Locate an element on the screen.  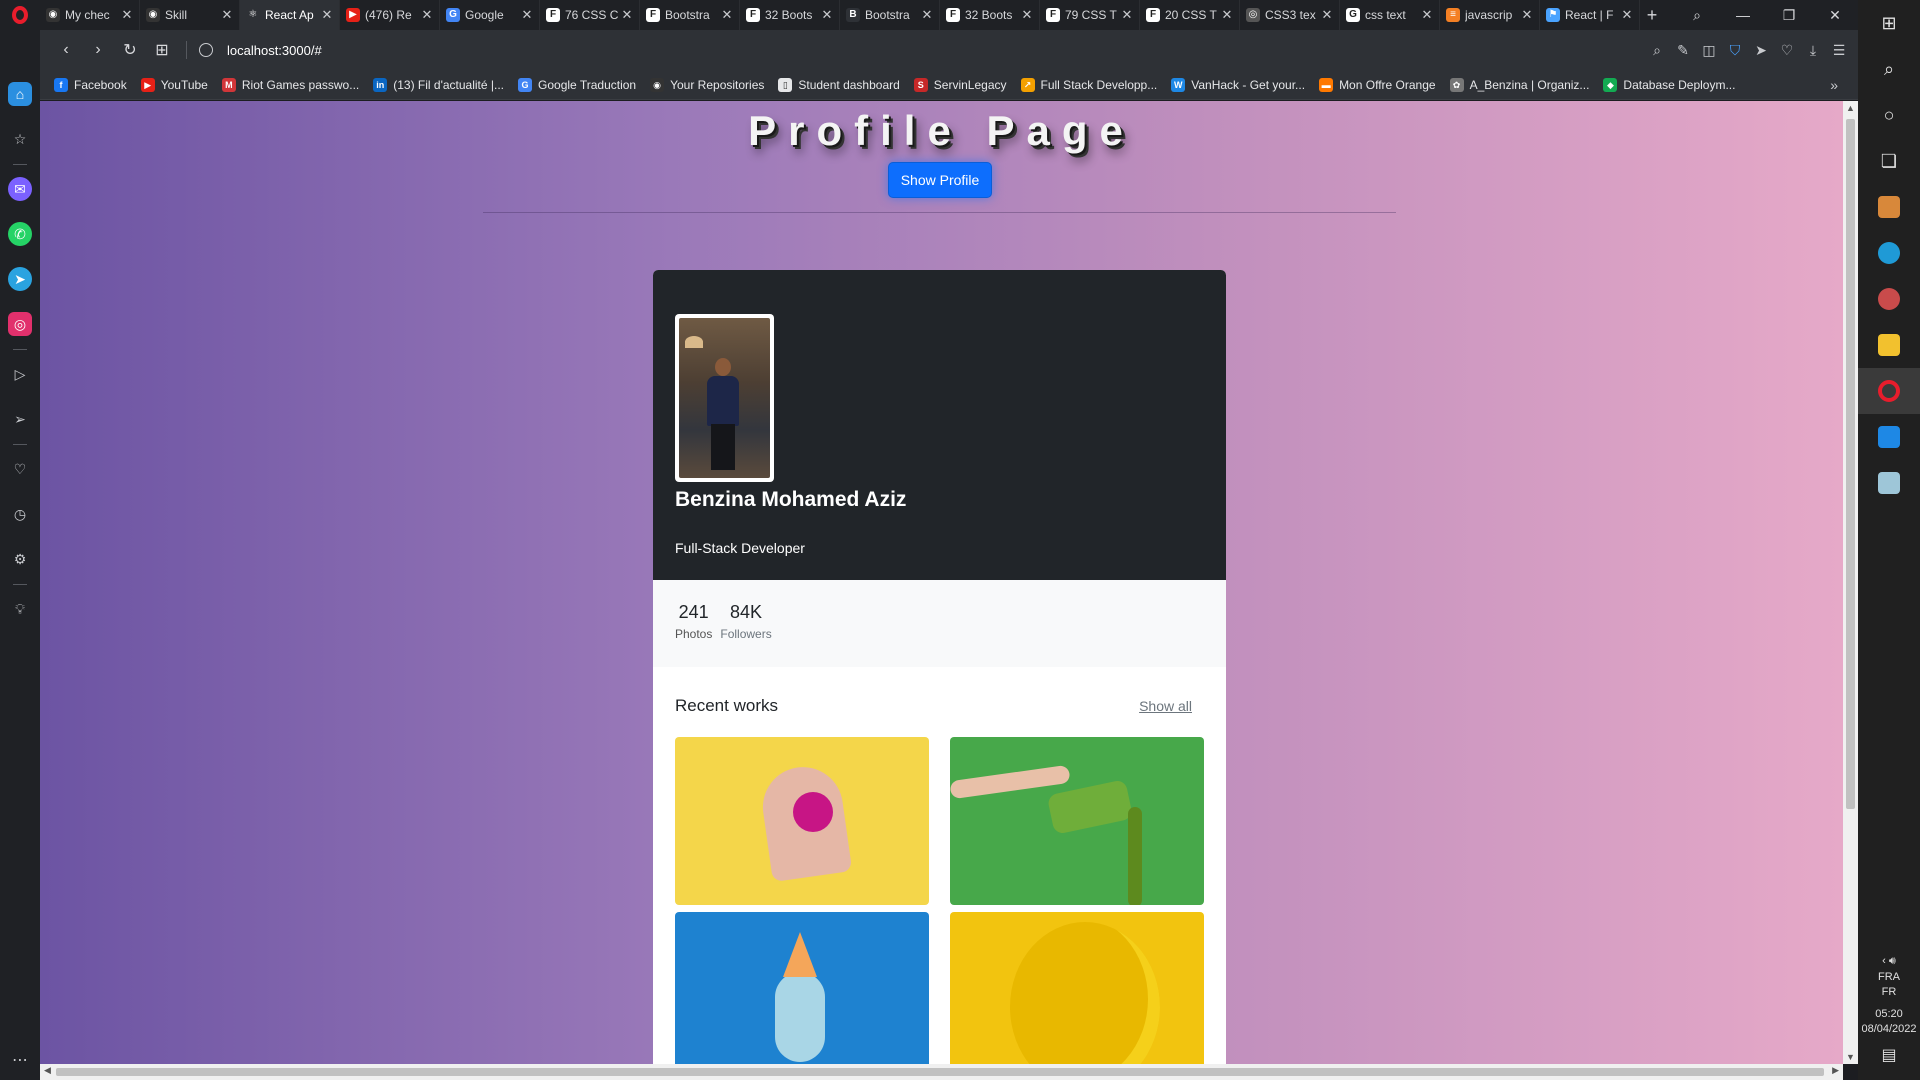
tabs-overview-button: ⊞ is located at coordinates (162, 50).